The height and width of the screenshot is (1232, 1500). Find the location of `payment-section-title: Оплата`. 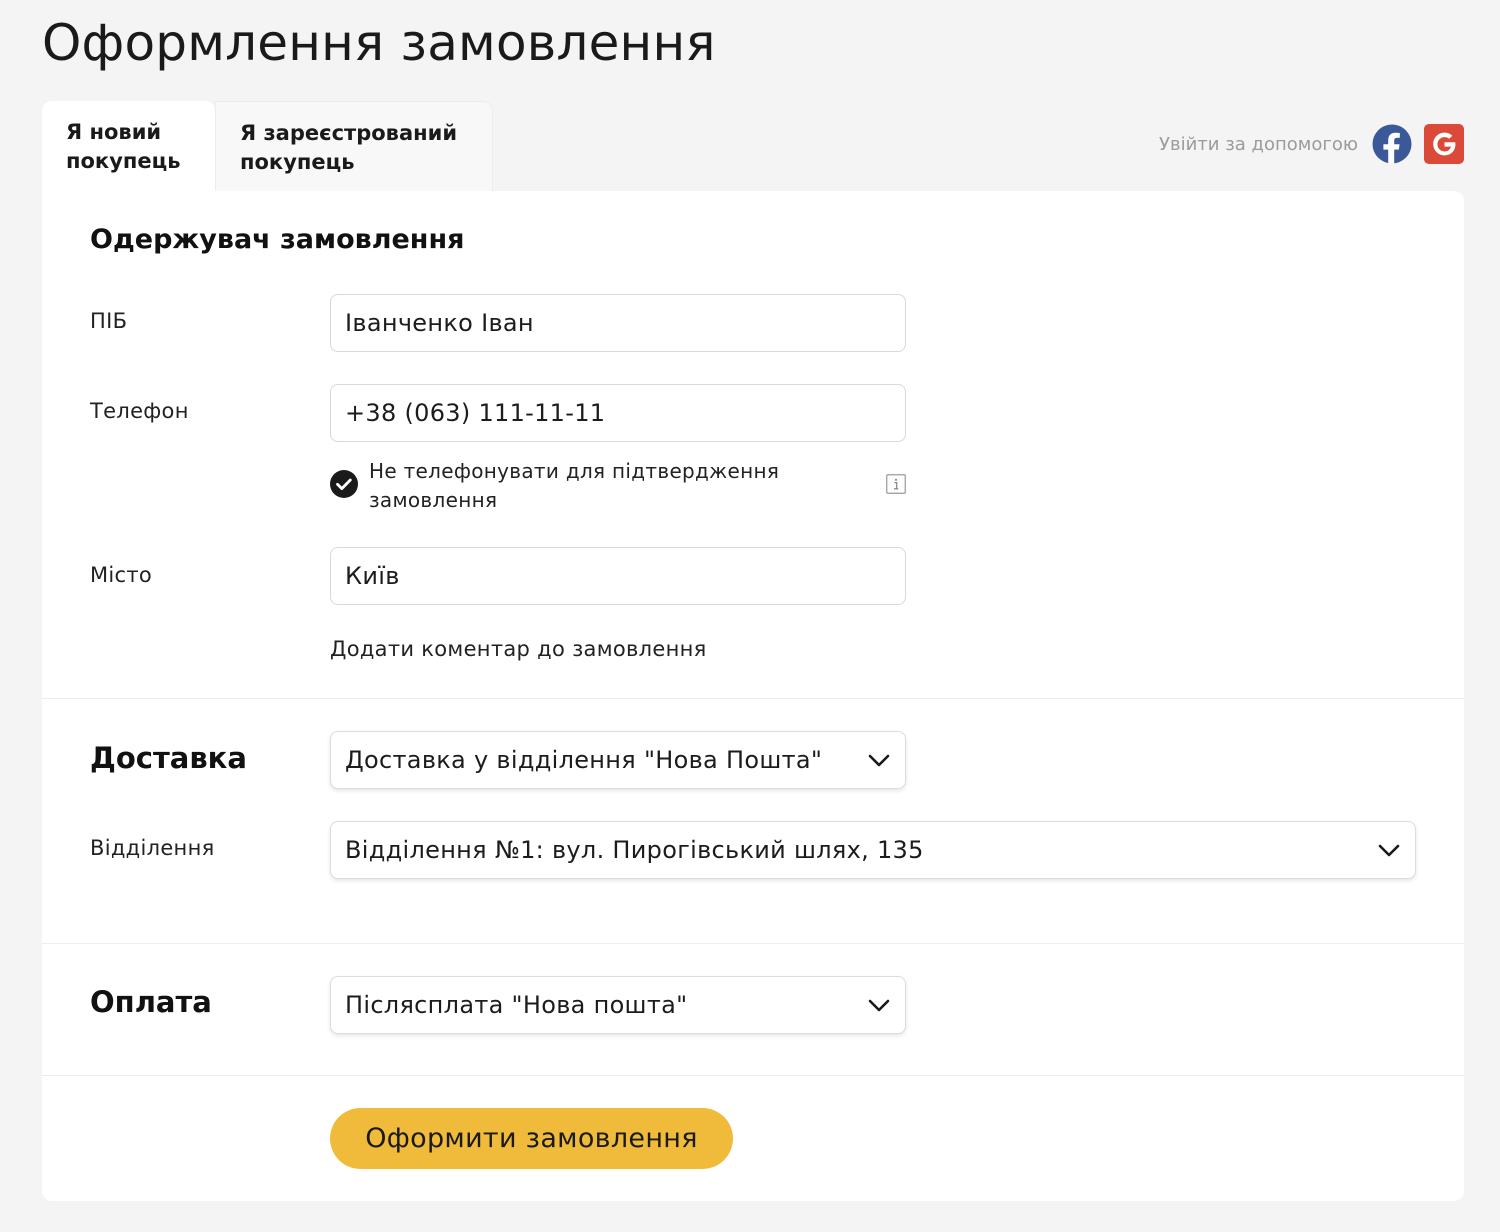

payment-section-title: Оплата is located at coordinates (151, 1002).